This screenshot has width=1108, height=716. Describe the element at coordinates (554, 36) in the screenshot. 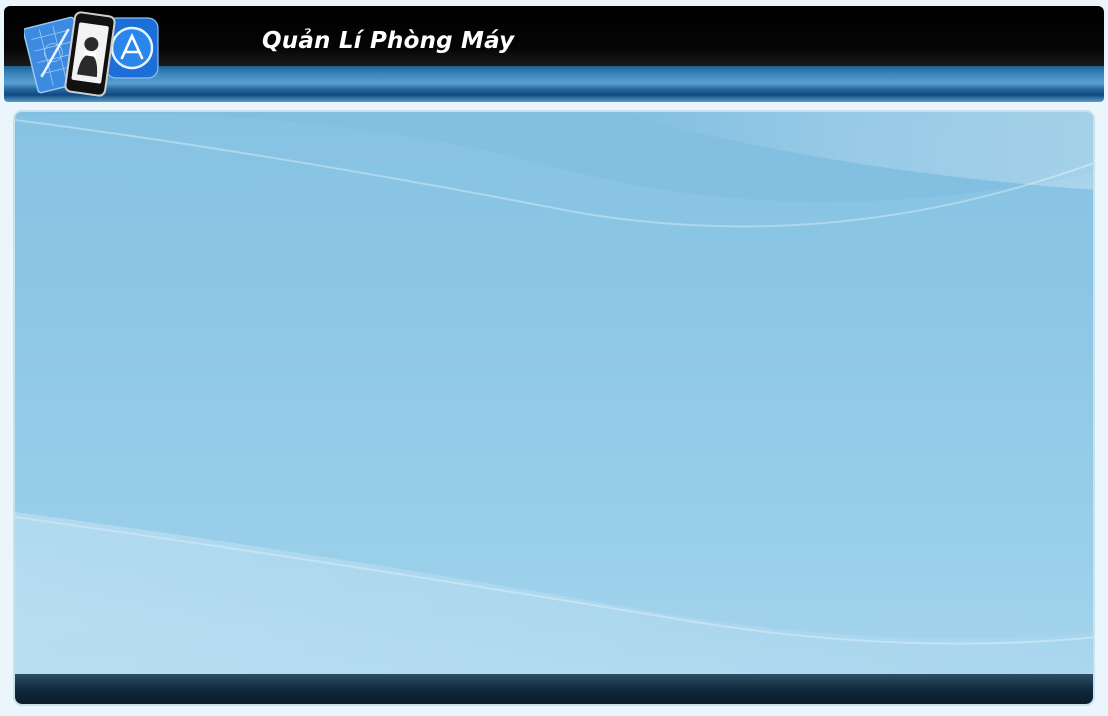

I see `title-bar: Quản Lí Phòng Máy` at that location.